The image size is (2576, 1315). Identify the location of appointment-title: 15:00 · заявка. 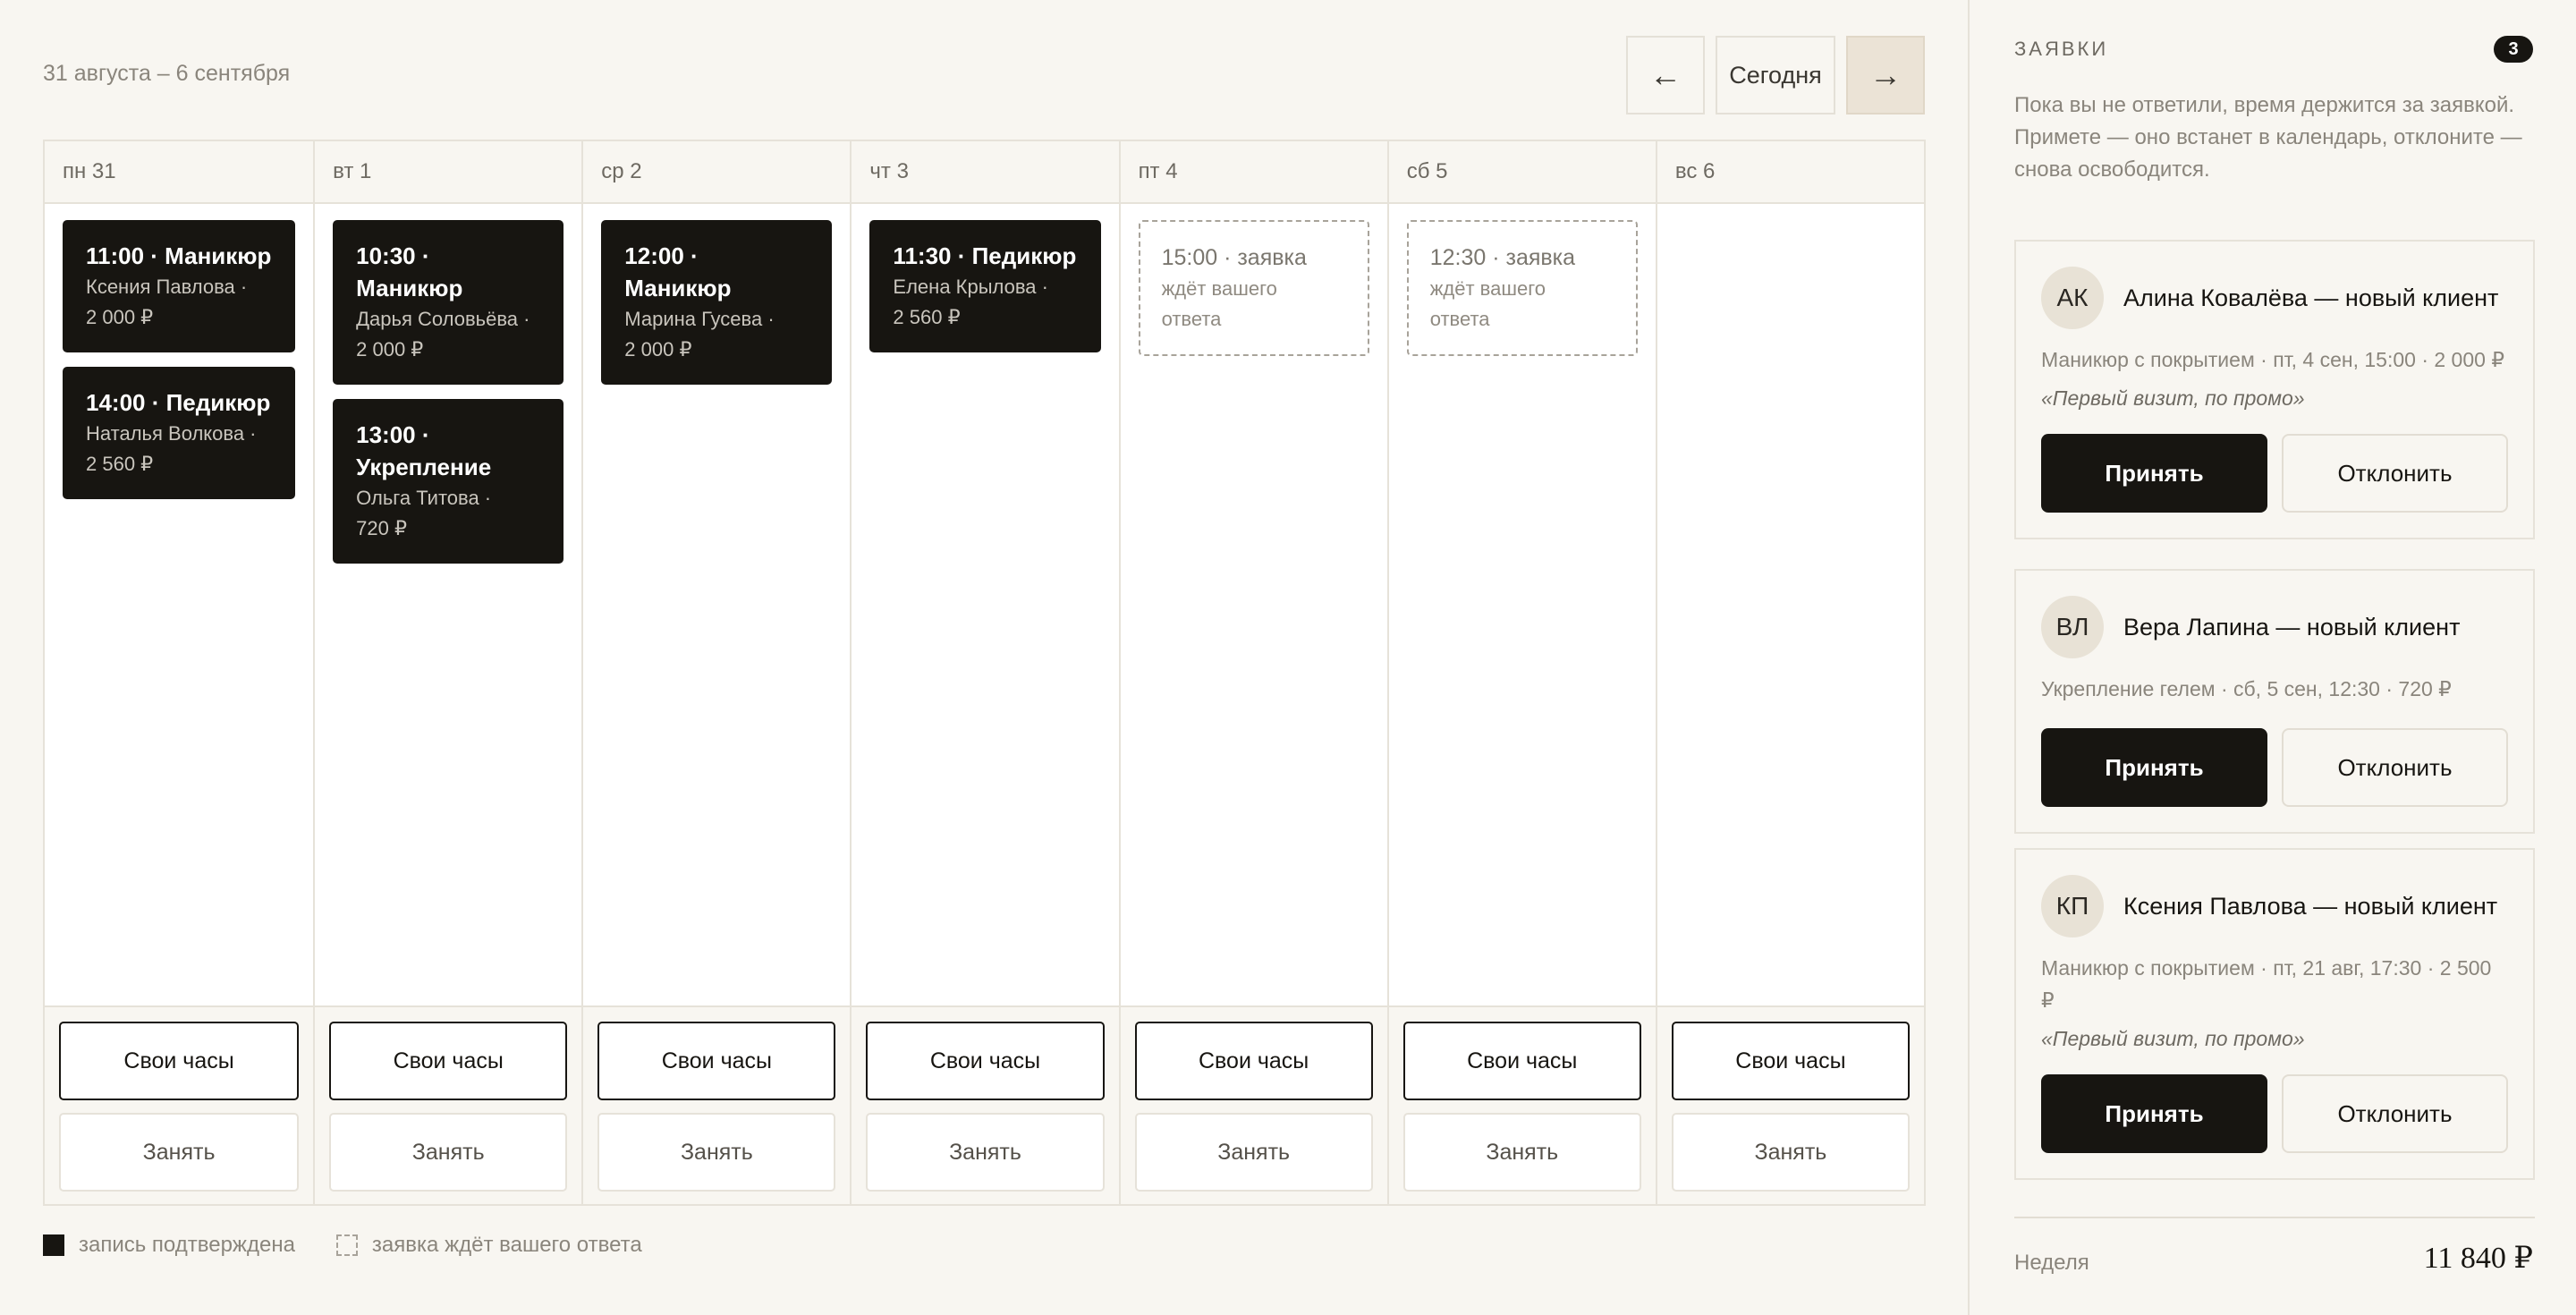
(1234, 257).